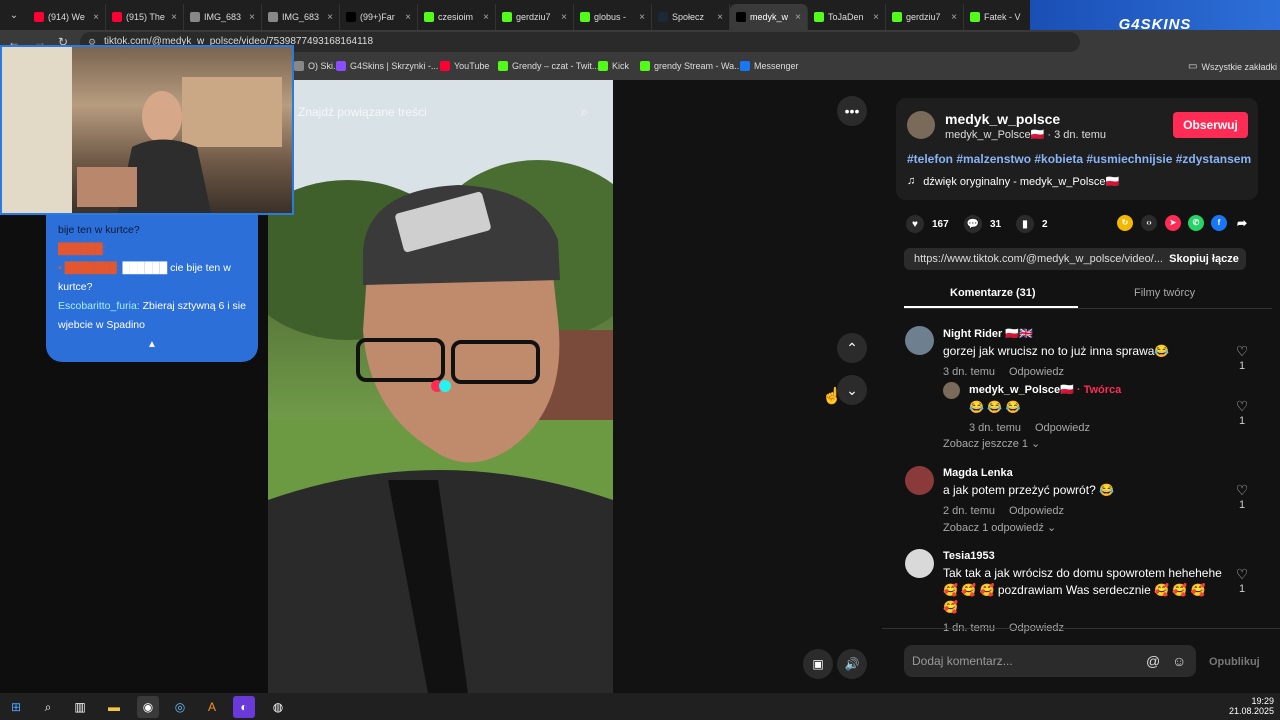  Describe the element at coordinates (1210, 125) in the screenshot. I see `follow-button: Obserwuj` at that location.